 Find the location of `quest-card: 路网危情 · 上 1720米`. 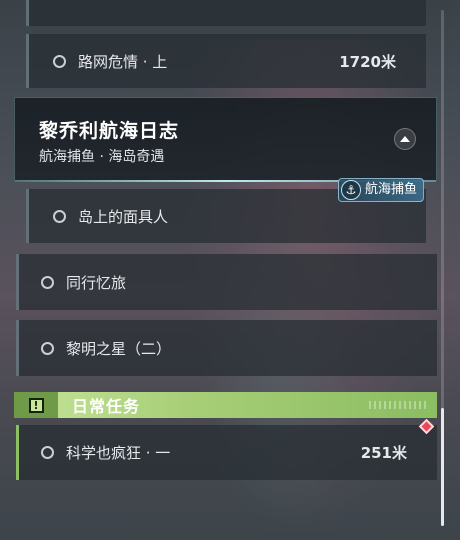

quest-card: 路网危情 · 上 1720米 is located at coordinates (226, 61).